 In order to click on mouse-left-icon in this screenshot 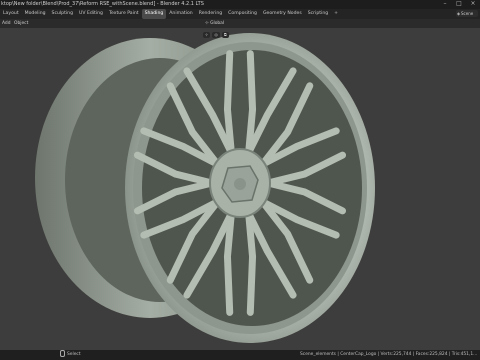, I will do `click(62, 353)`.